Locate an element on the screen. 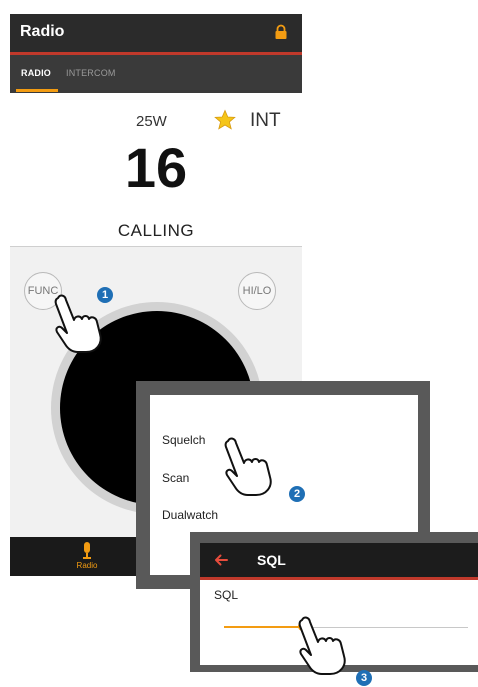 This screenshot has height=687, width=478. channel-number: 16 is located at coordinates (156, 167).